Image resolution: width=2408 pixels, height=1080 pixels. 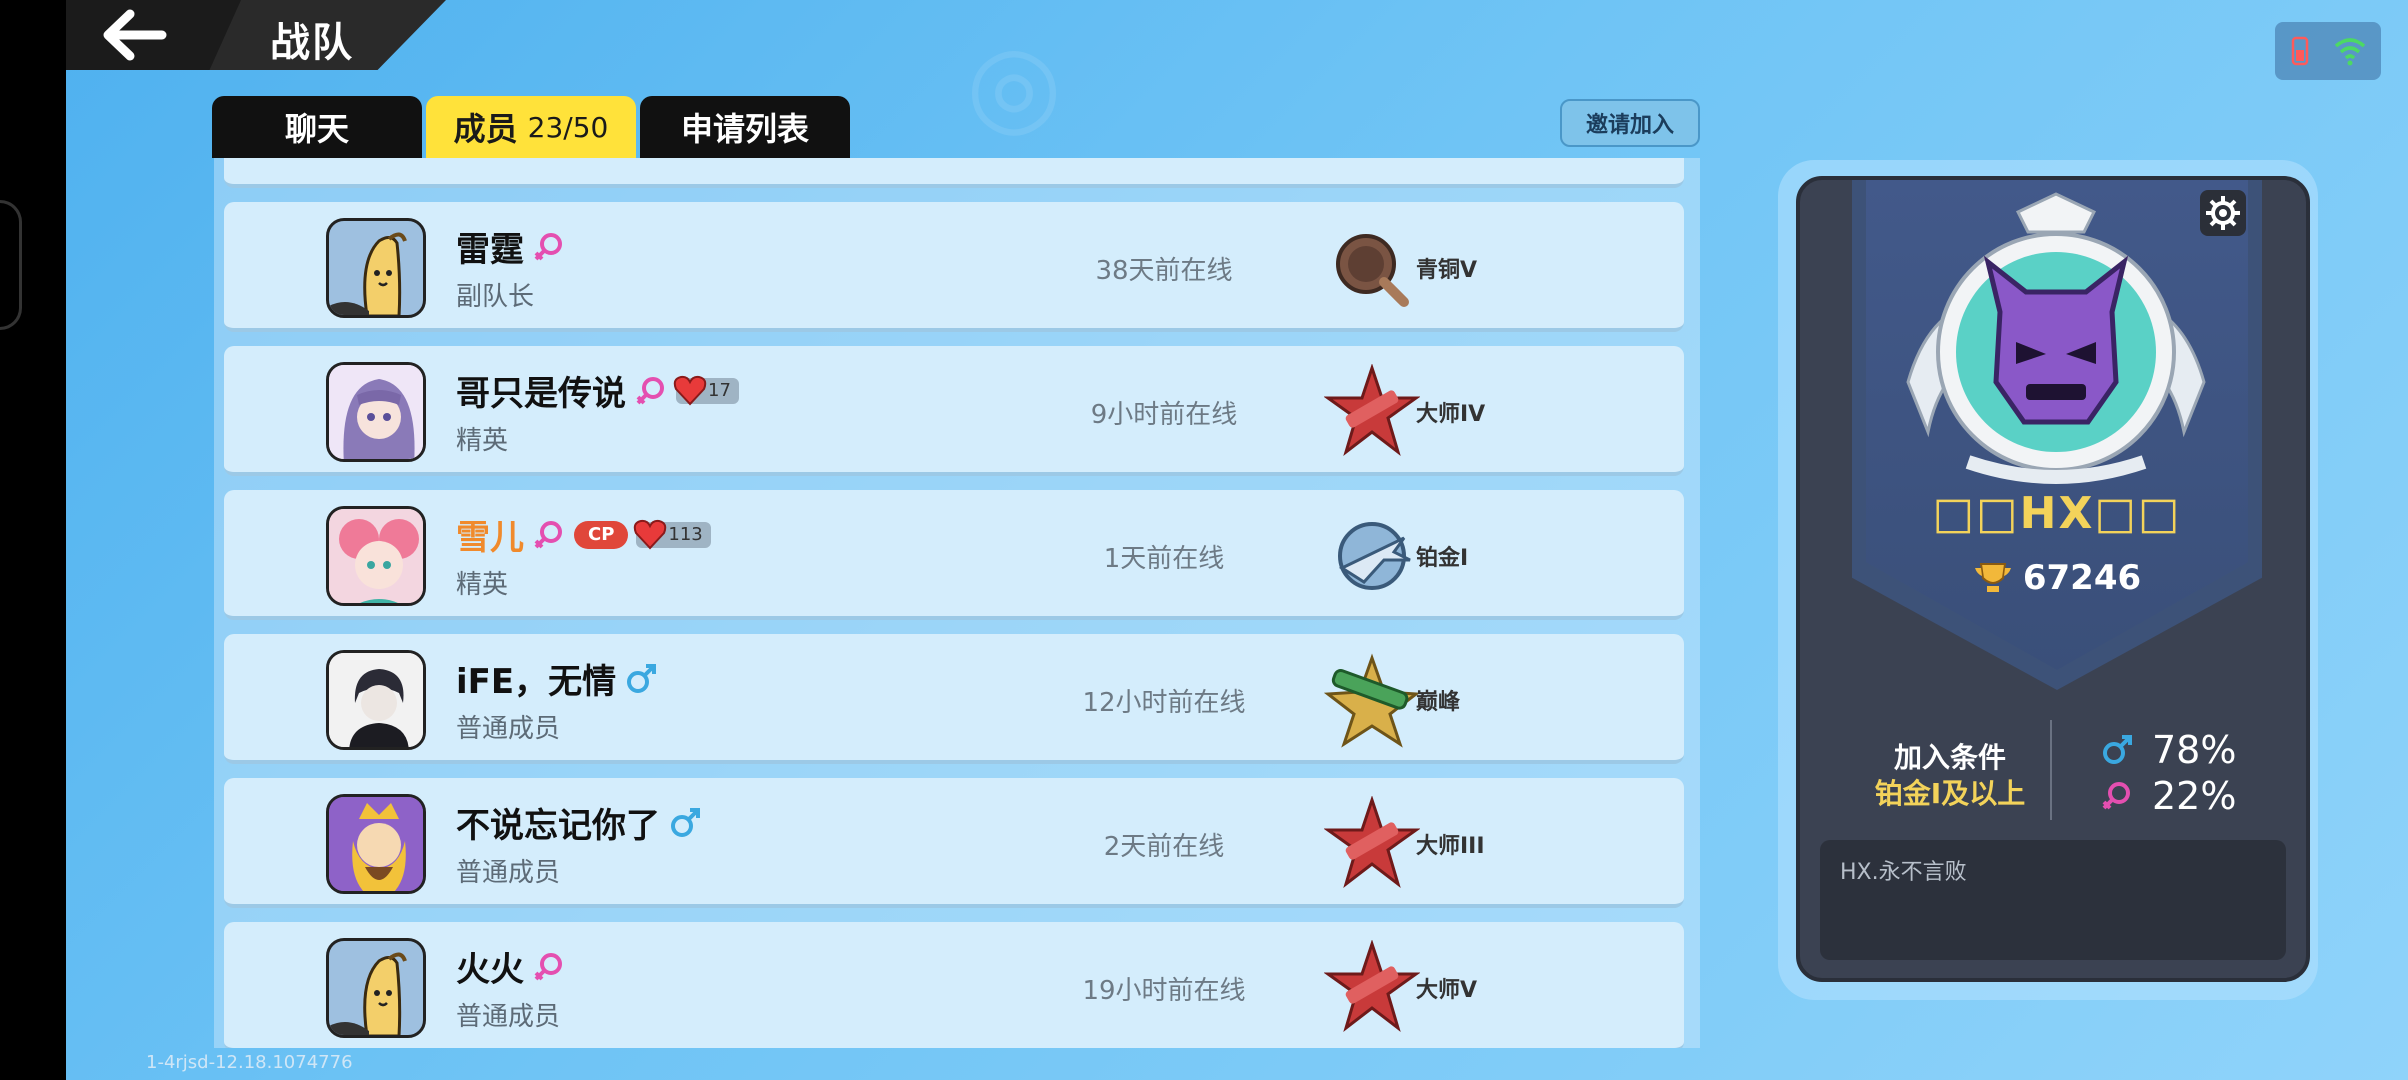 I want to click on intimacy-badge: 113, so click(x=672, y=534).